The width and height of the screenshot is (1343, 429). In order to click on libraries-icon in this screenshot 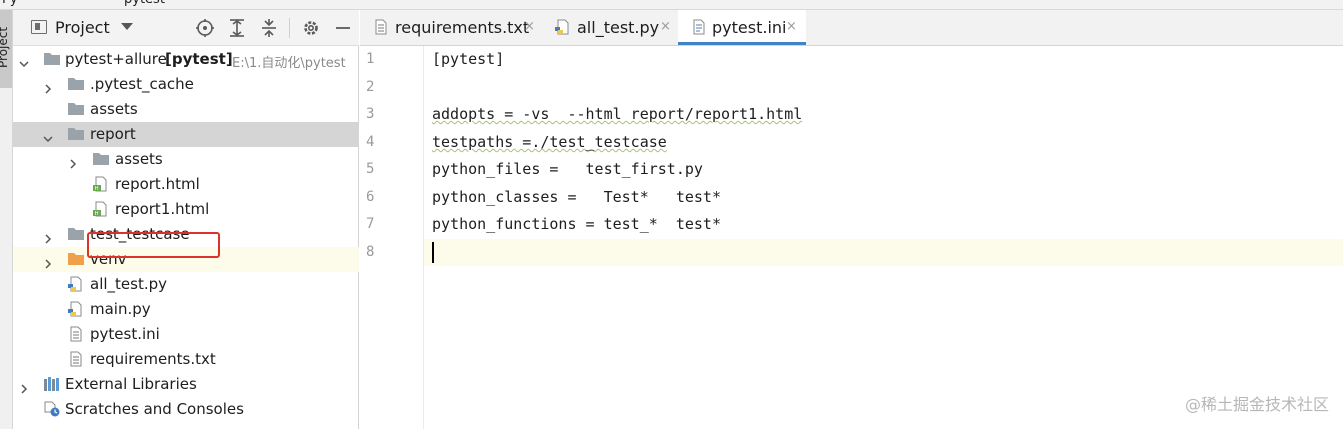, I will do `click(52, 384)`.